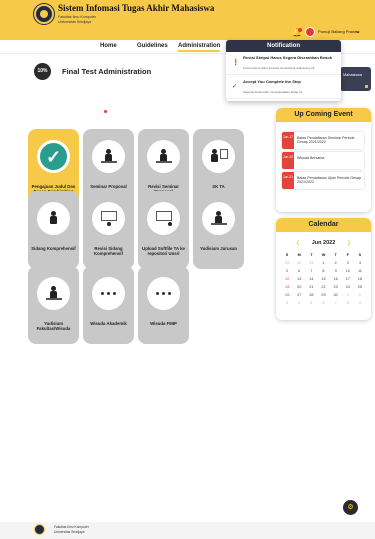  What do you see at coordinates (338, 31) in the screenshot?
I see `username: Pamuji Baliang Prawiro` at bounding box center [338, 31].